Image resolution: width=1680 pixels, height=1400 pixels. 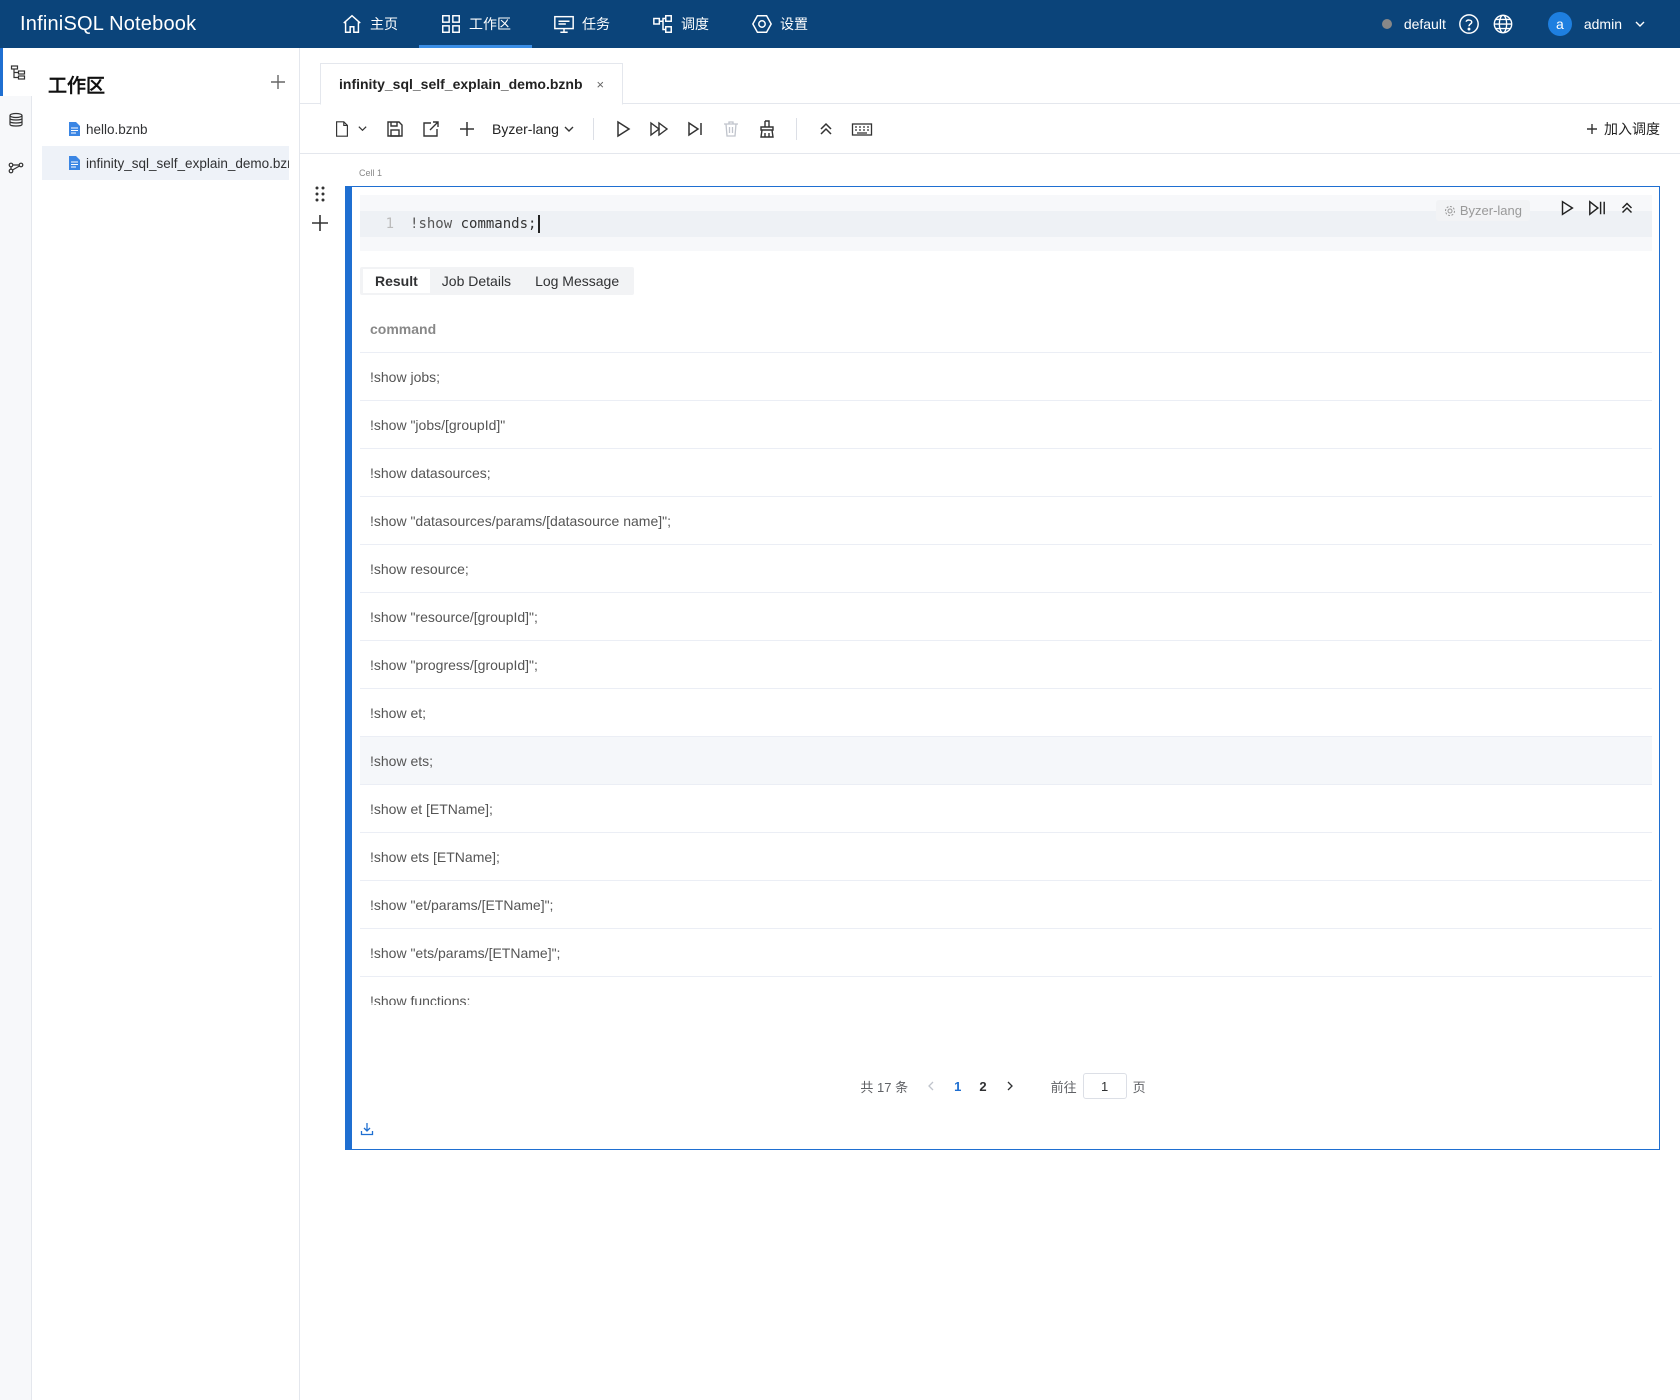 I want to click on tab-job-details: Job Details, so click(x=476, y=281).